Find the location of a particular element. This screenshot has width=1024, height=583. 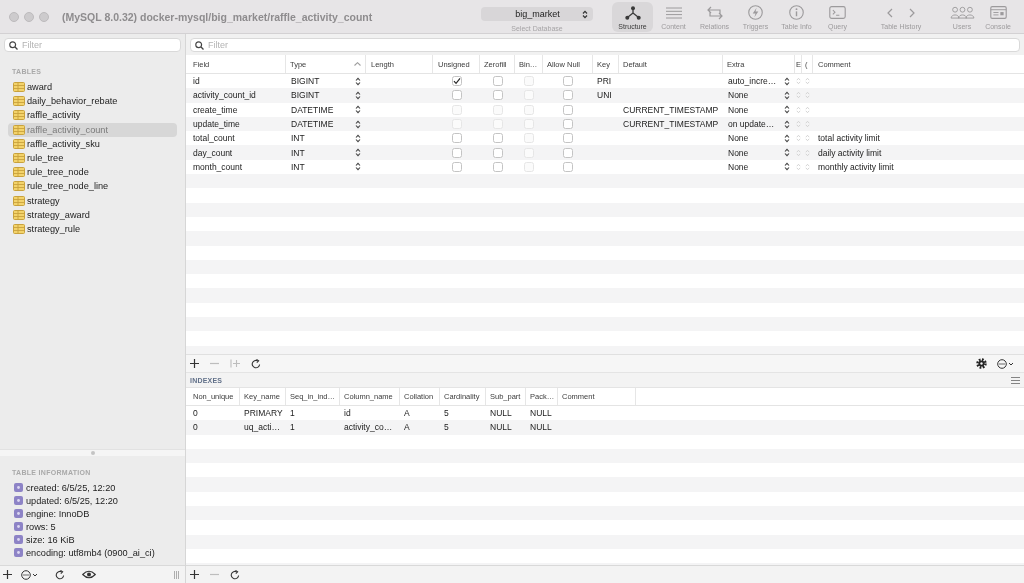

comment-text: daily activity limit is located at coordinates (850, 152).